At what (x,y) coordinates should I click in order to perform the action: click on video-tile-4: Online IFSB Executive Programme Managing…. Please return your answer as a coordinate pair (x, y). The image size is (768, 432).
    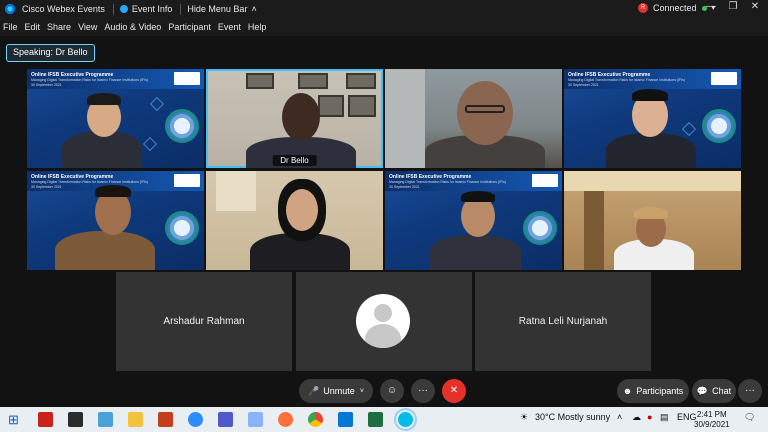
    Looking at the image, I should click on (652, 118).